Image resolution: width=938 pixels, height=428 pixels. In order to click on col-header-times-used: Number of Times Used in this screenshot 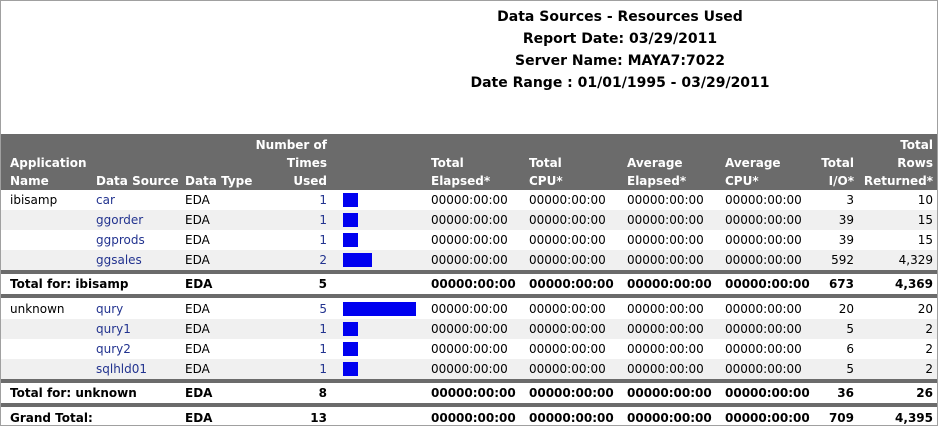, I will do `click(291, 163)`.